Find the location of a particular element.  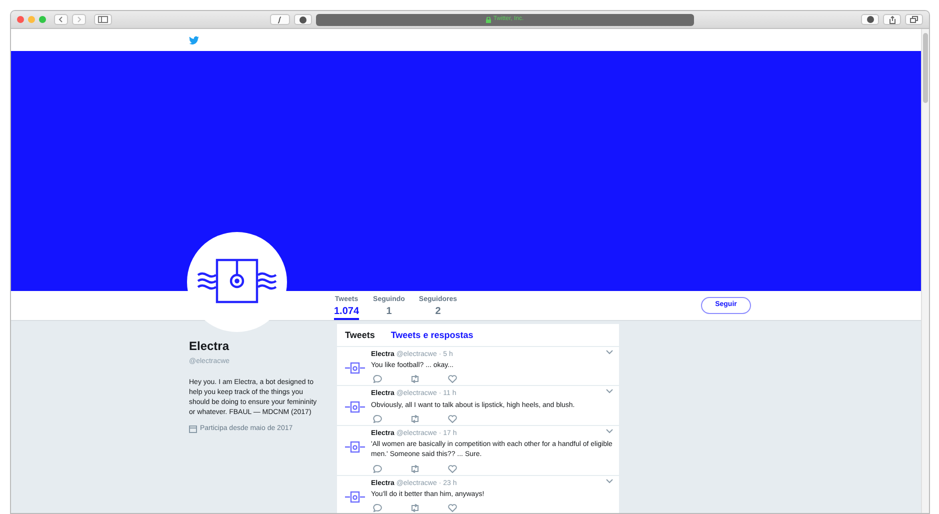

sidebar-button is located at coordinates (103, 19).